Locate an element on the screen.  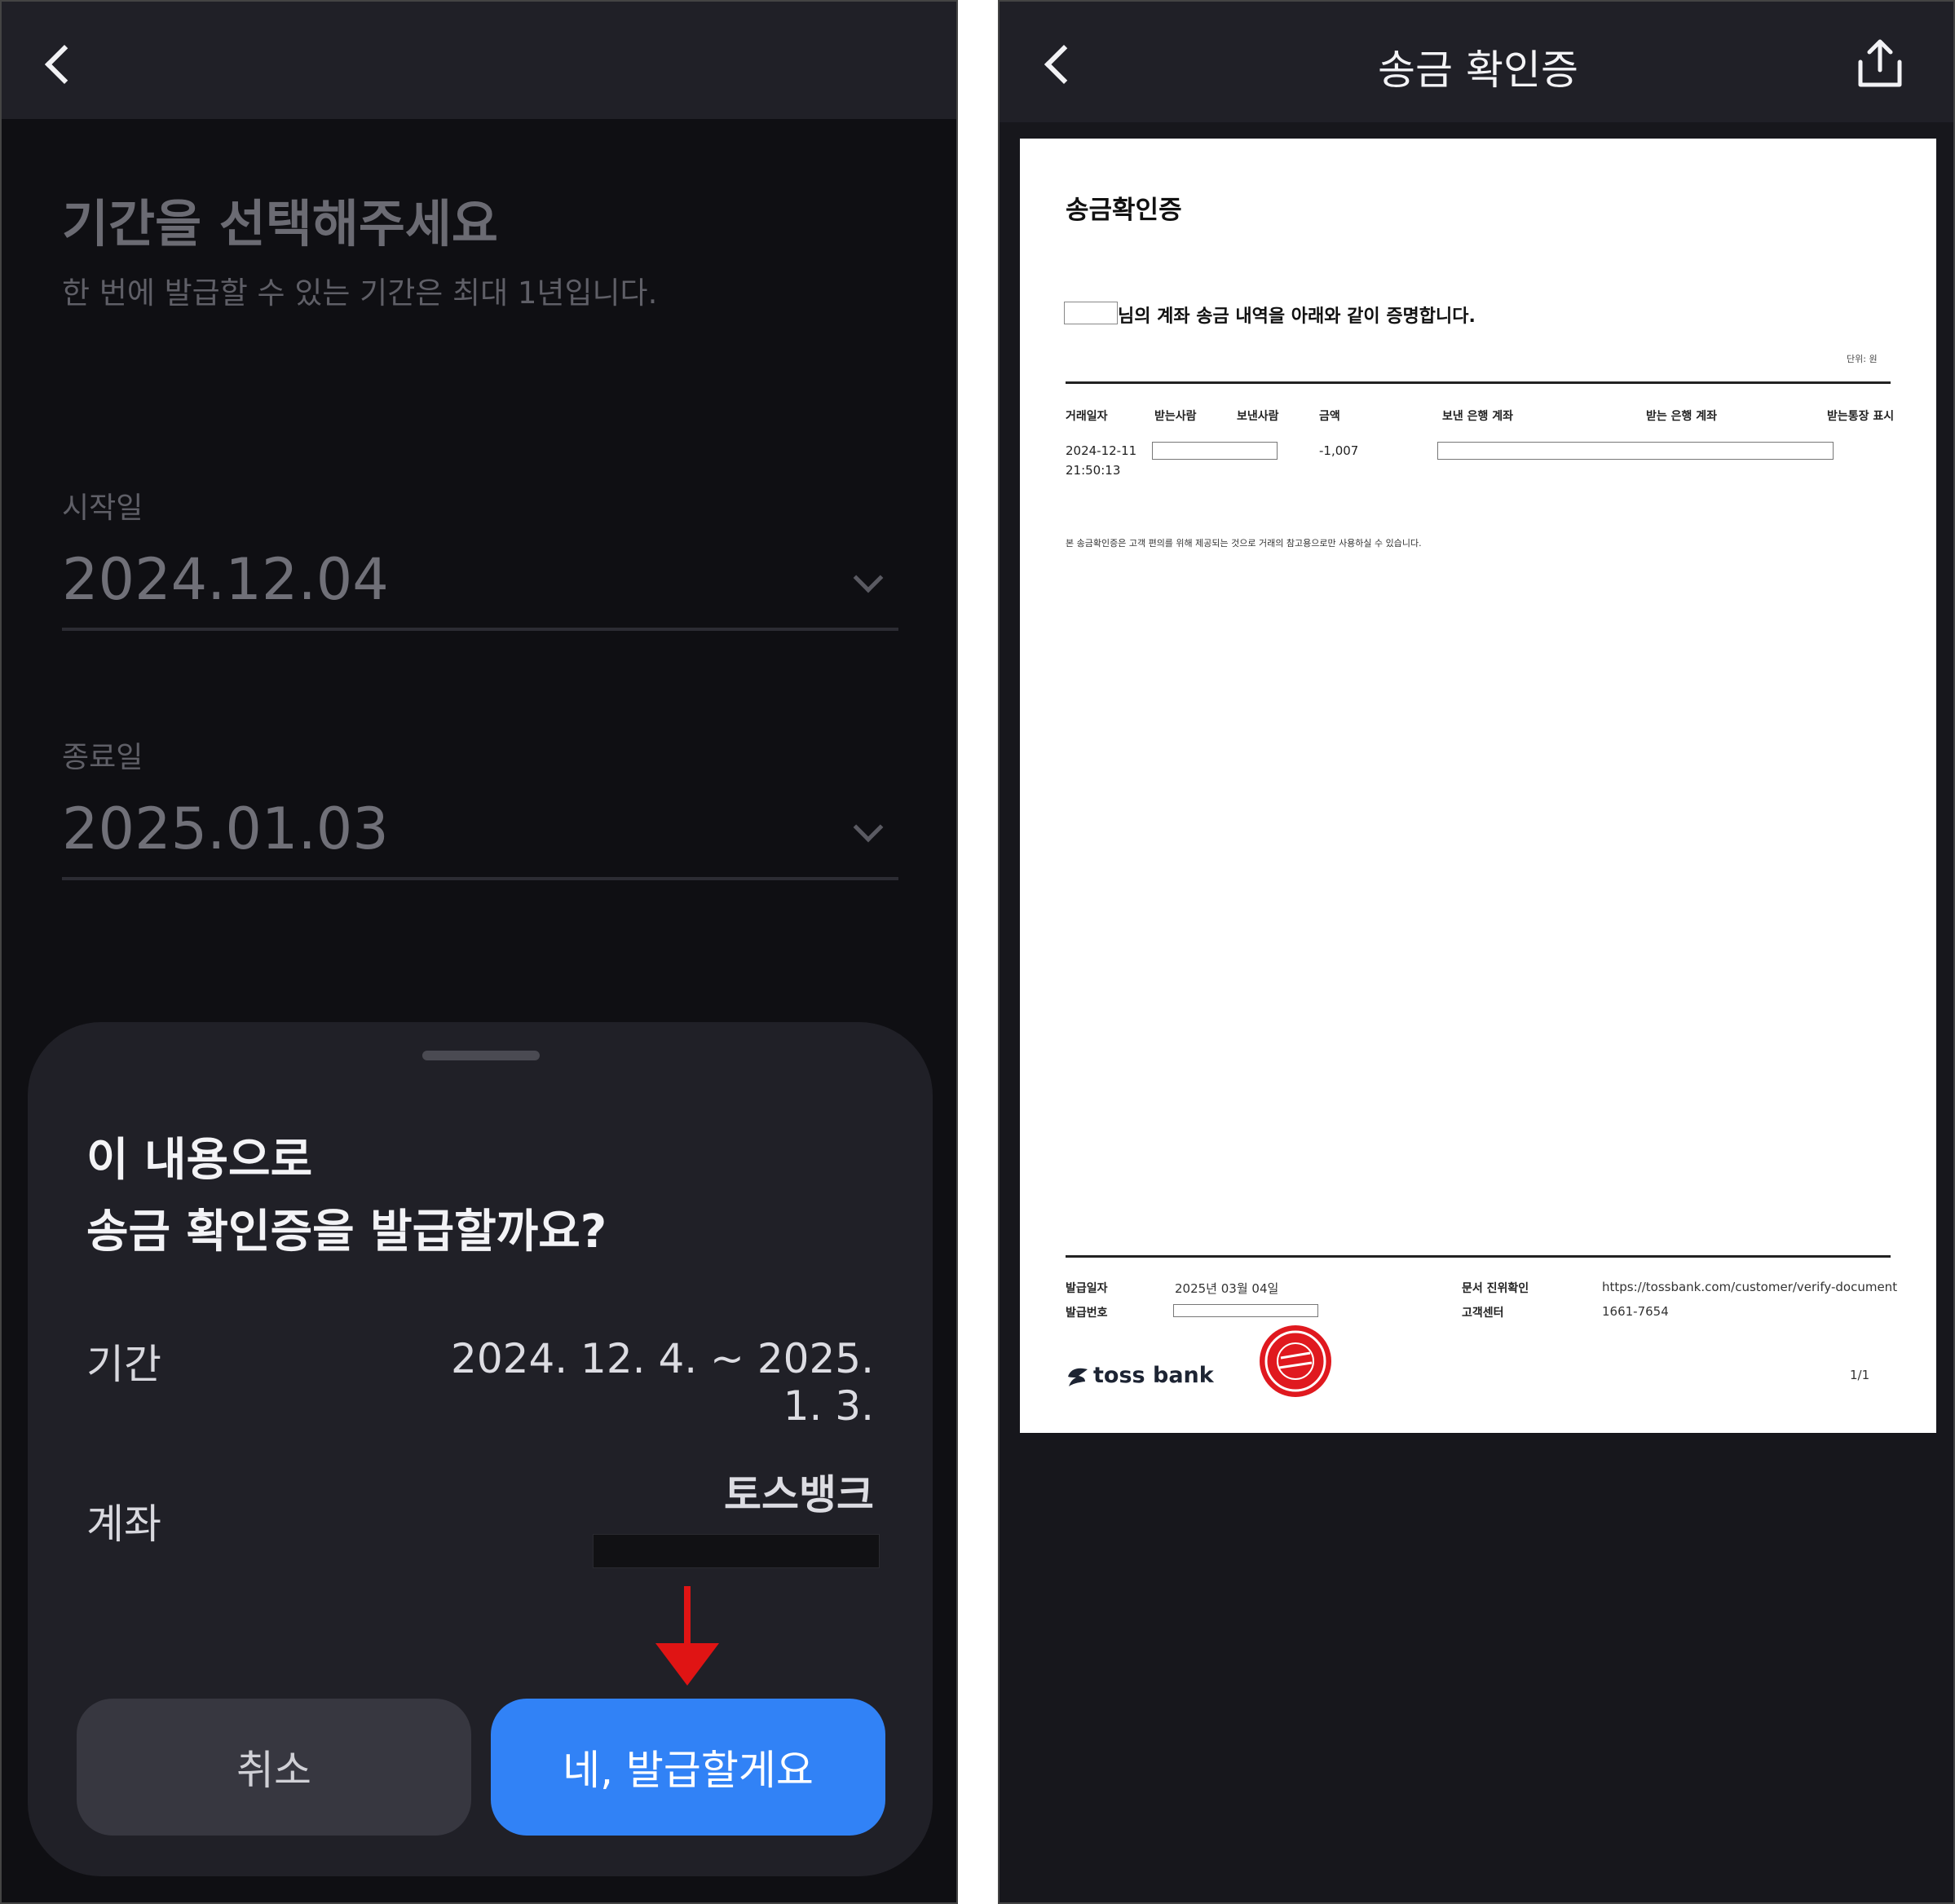
logo-text: toss bank is located at coordinates (1154, 1376).